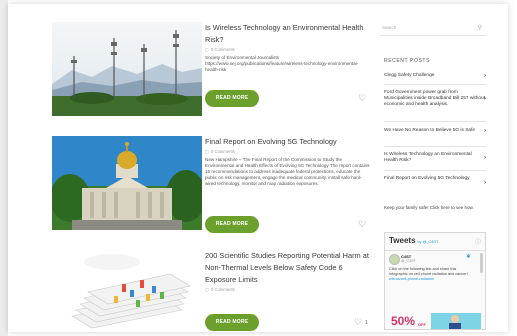  I want to click on search-input: Search ⚲, so click(433, 28).